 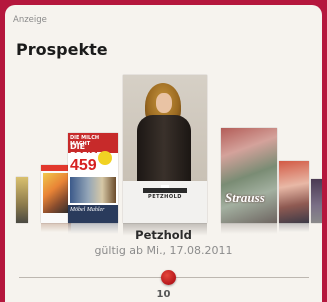 I want to click on selected-store-name: Petzhold, so click(x=163, y=235).